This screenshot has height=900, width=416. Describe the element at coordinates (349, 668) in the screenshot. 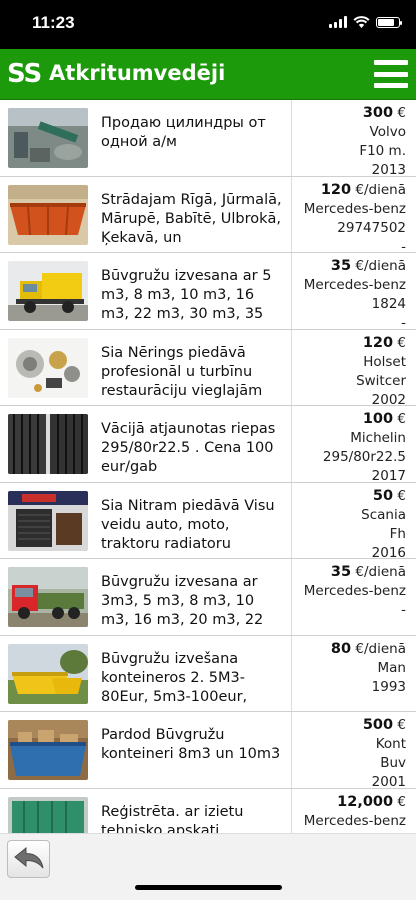

I see `listing-info: 80 €/dienā Man 1993` at that location.